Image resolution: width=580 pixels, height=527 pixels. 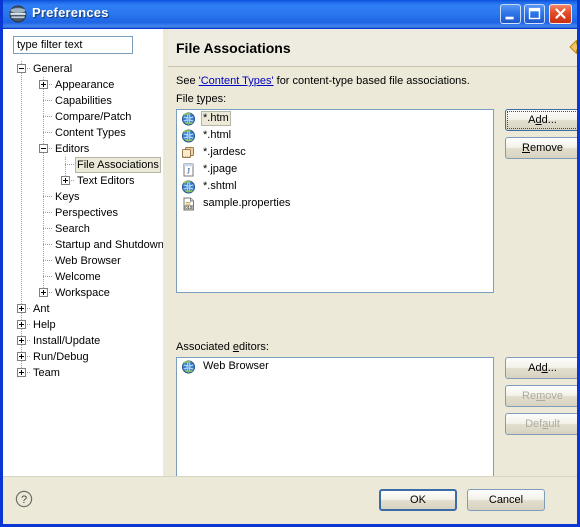 What do you see at coordinates (41, 309) in the screenshot?
I see `tree-item-label: Ant` at bounding box center [41, 309].